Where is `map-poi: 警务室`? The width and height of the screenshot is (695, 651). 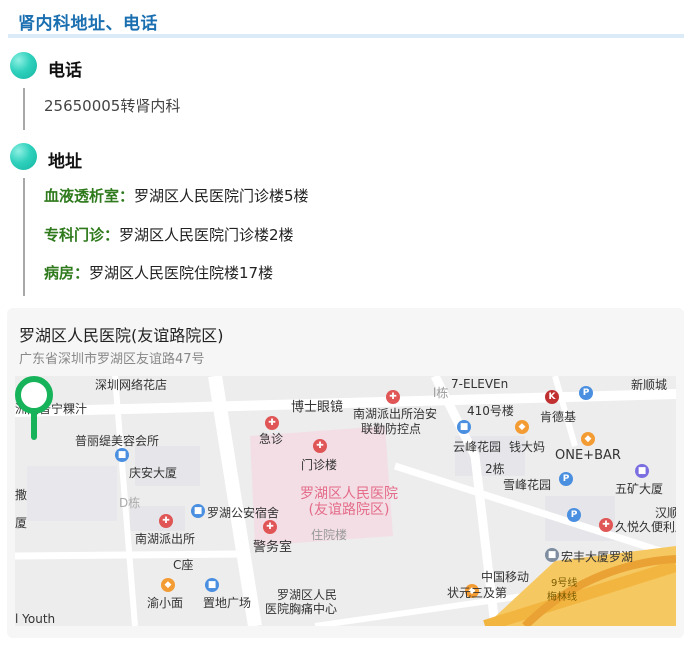
map-poi: 警务室 is located at coordinates (272, 545).